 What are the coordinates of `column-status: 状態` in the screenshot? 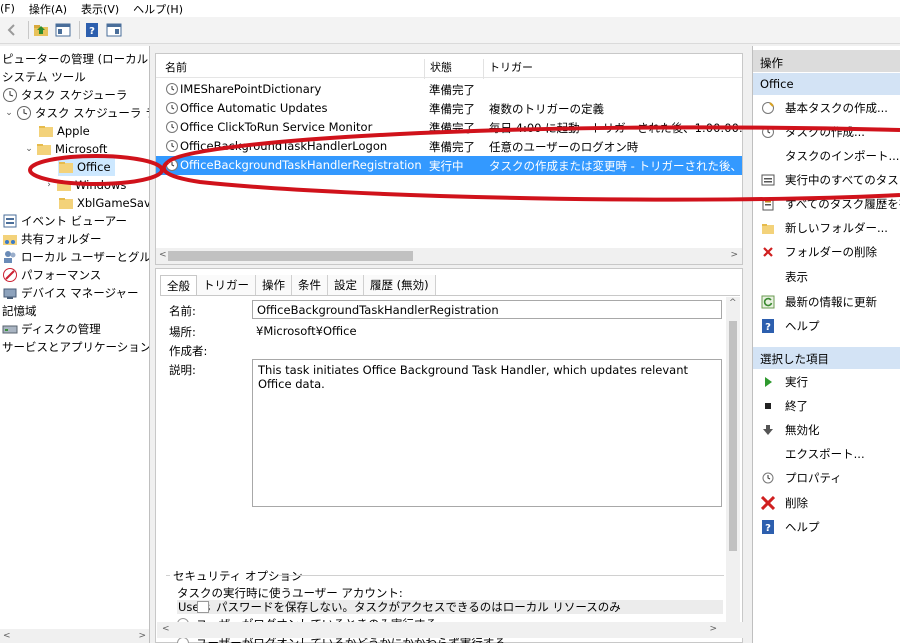 It's located at (441, 67).